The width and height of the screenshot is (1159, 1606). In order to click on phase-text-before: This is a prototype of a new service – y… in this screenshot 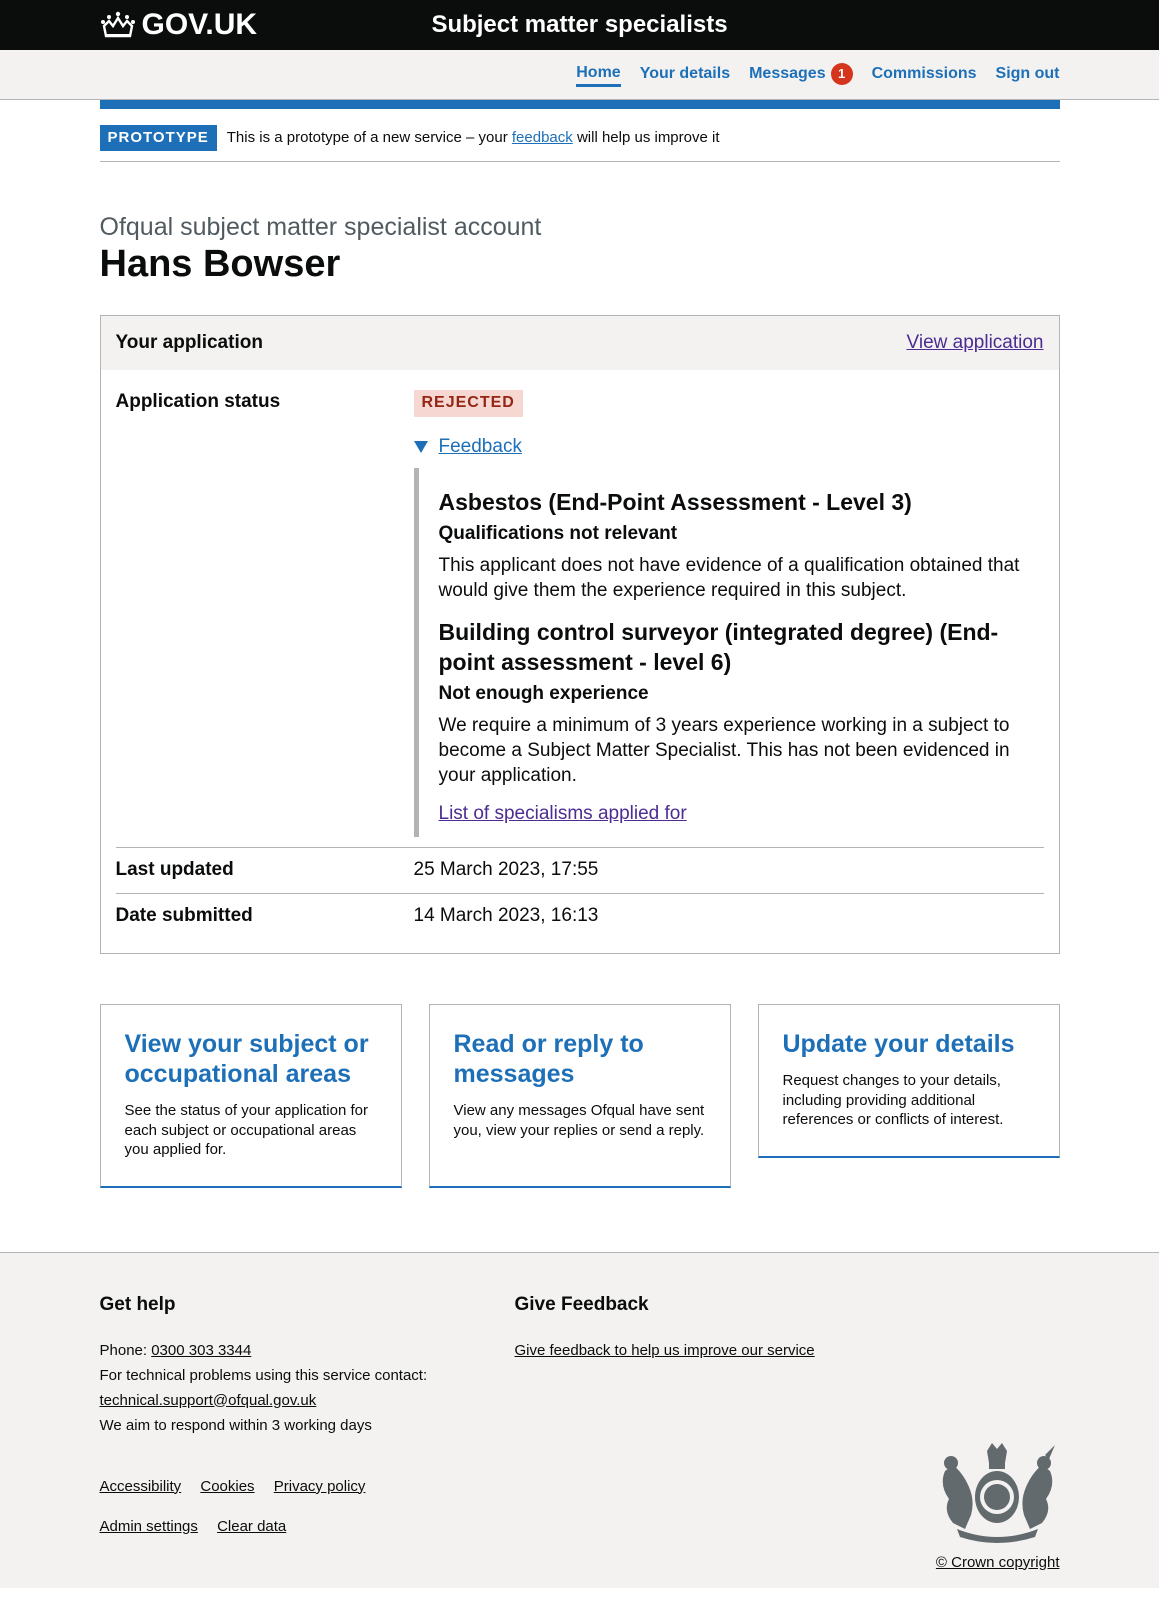, I will do `click(369, 137)`.